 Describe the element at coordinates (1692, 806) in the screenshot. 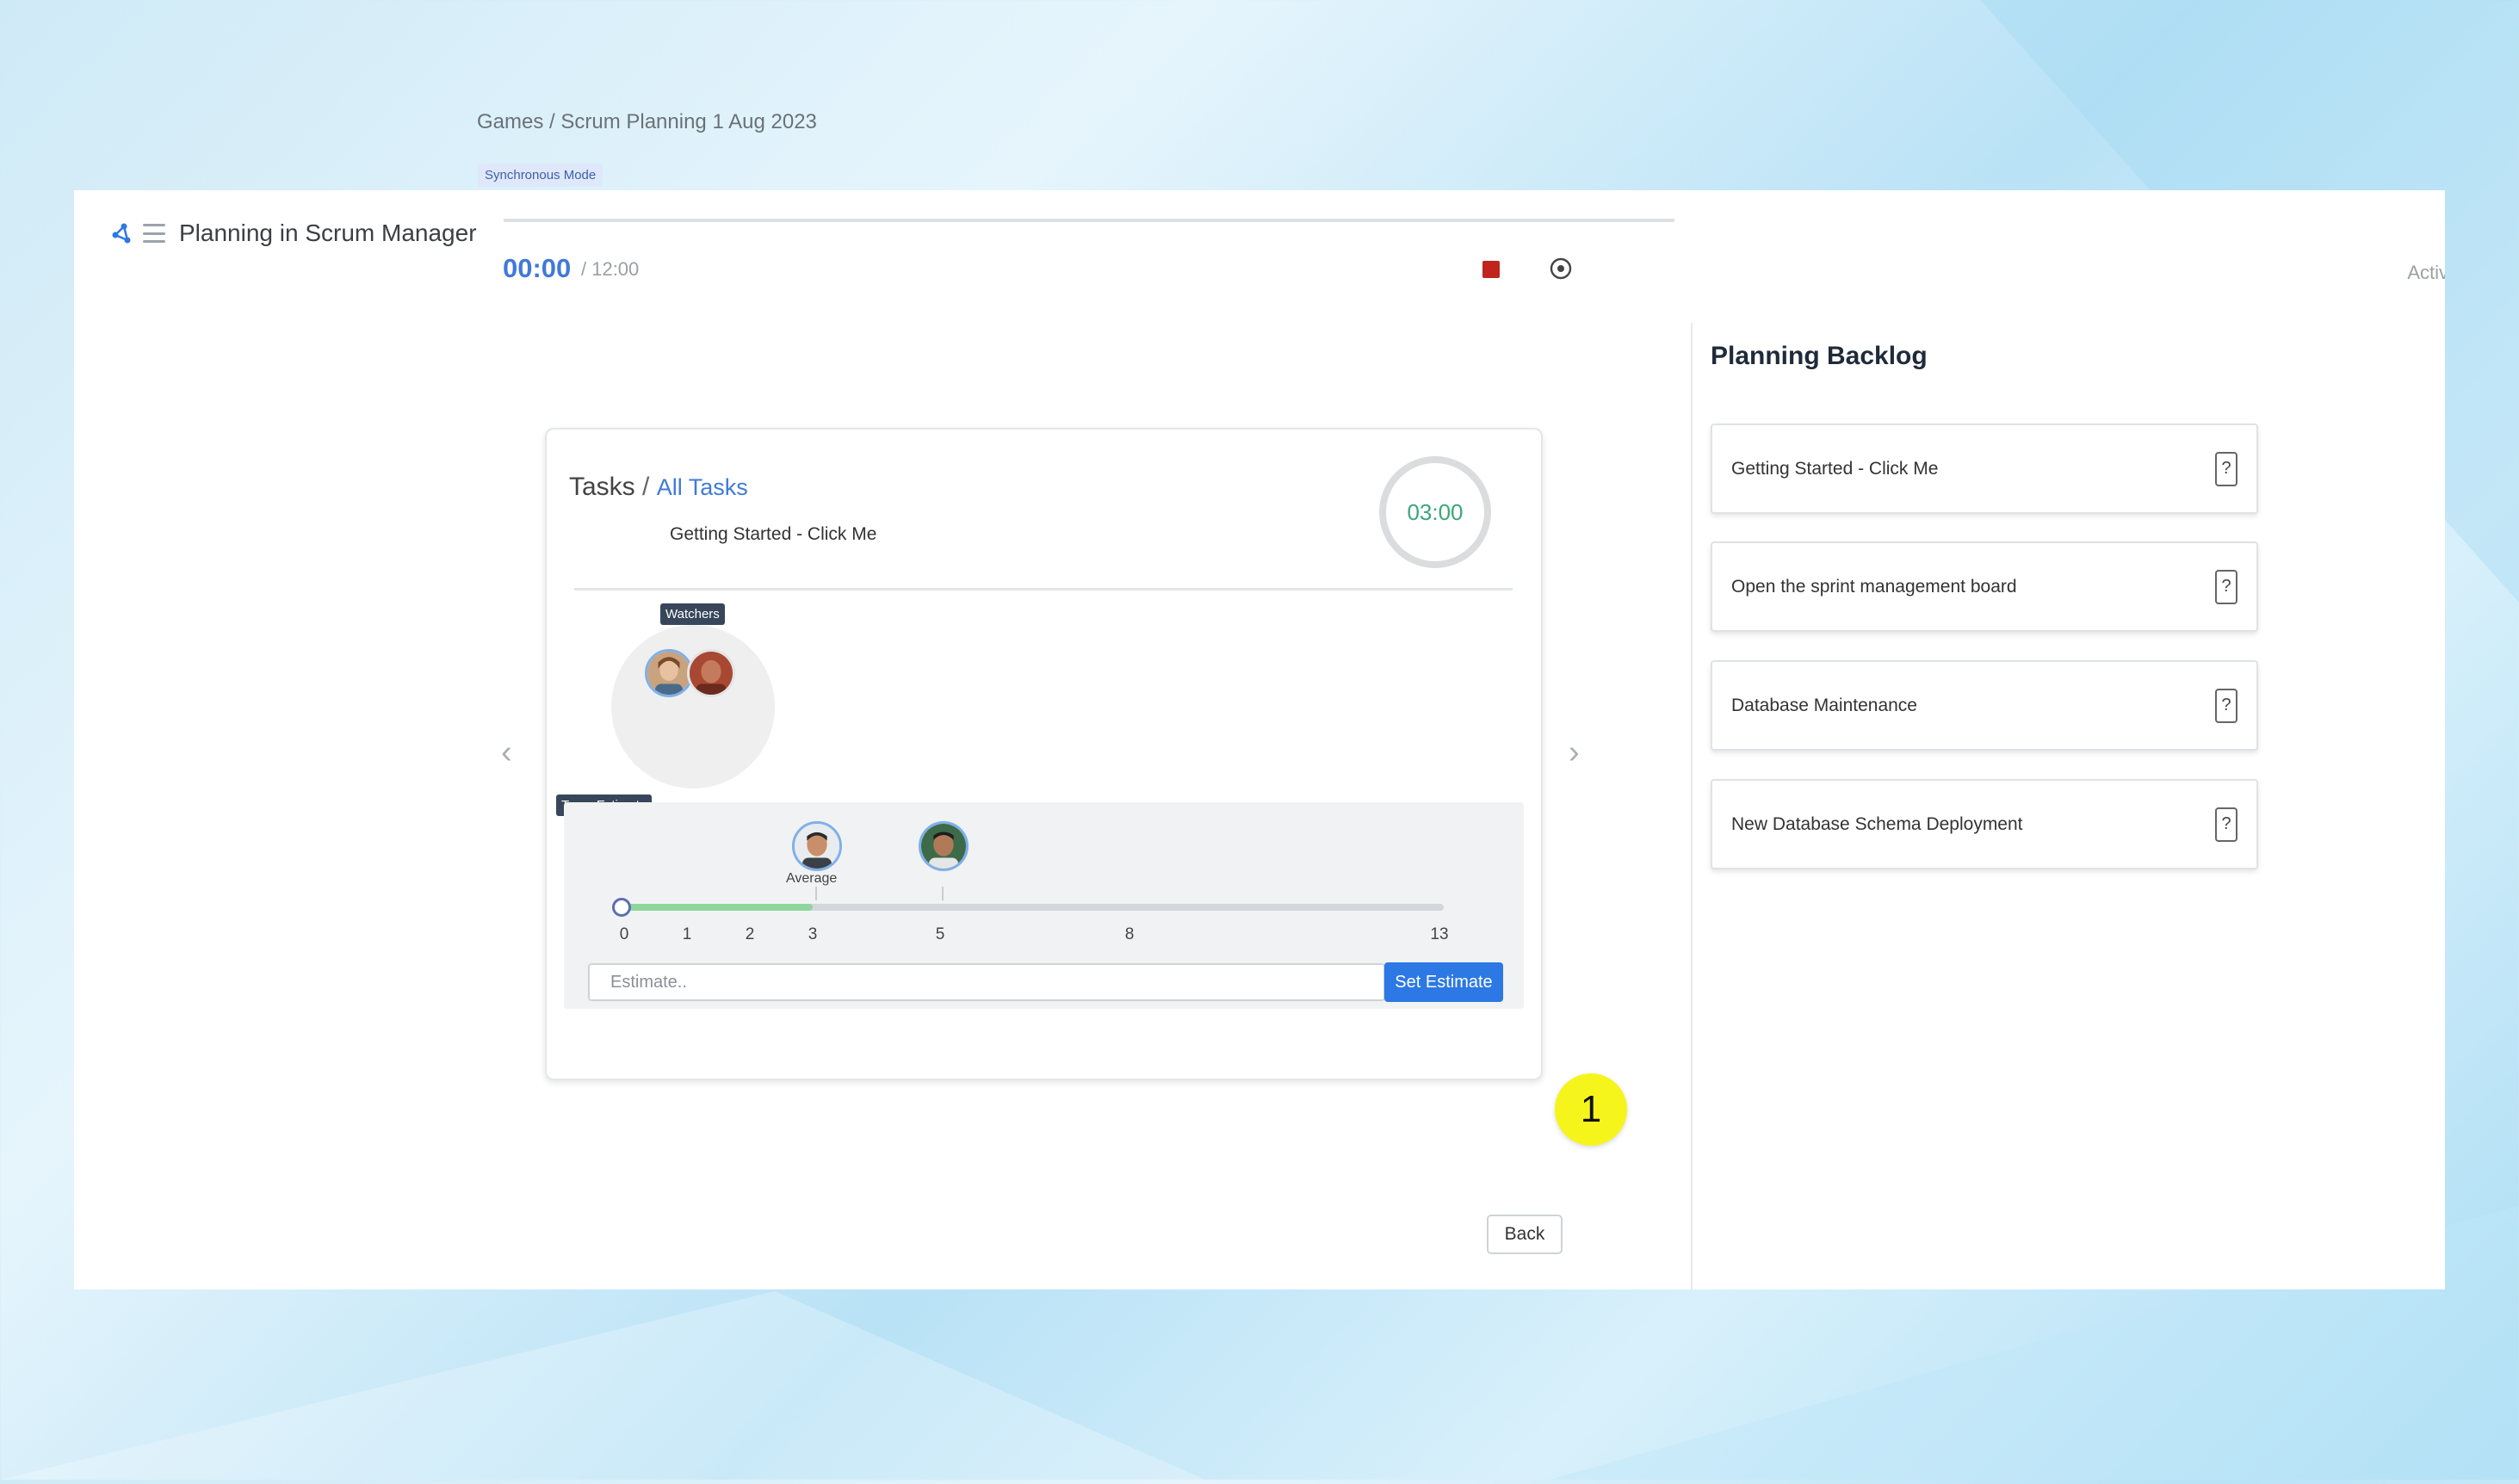

I see `backlog-divider` at that location.